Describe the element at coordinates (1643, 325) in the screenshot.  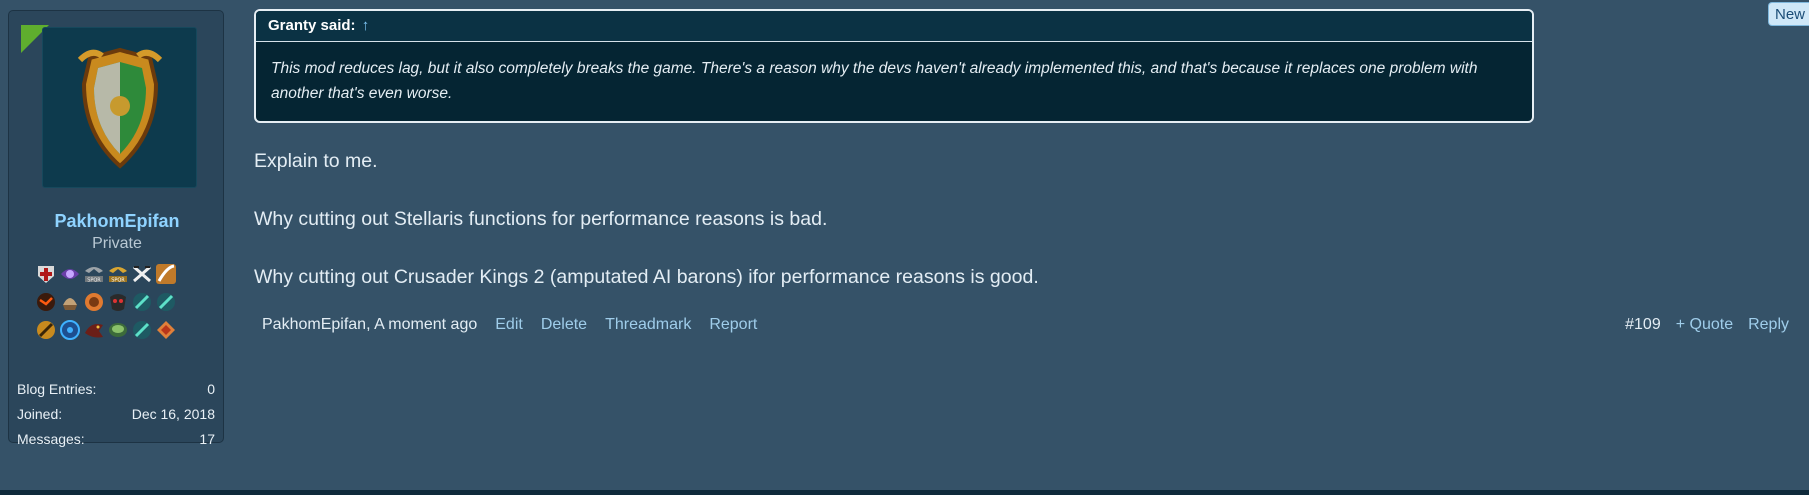
I see `post-number-link: #109` at that location.